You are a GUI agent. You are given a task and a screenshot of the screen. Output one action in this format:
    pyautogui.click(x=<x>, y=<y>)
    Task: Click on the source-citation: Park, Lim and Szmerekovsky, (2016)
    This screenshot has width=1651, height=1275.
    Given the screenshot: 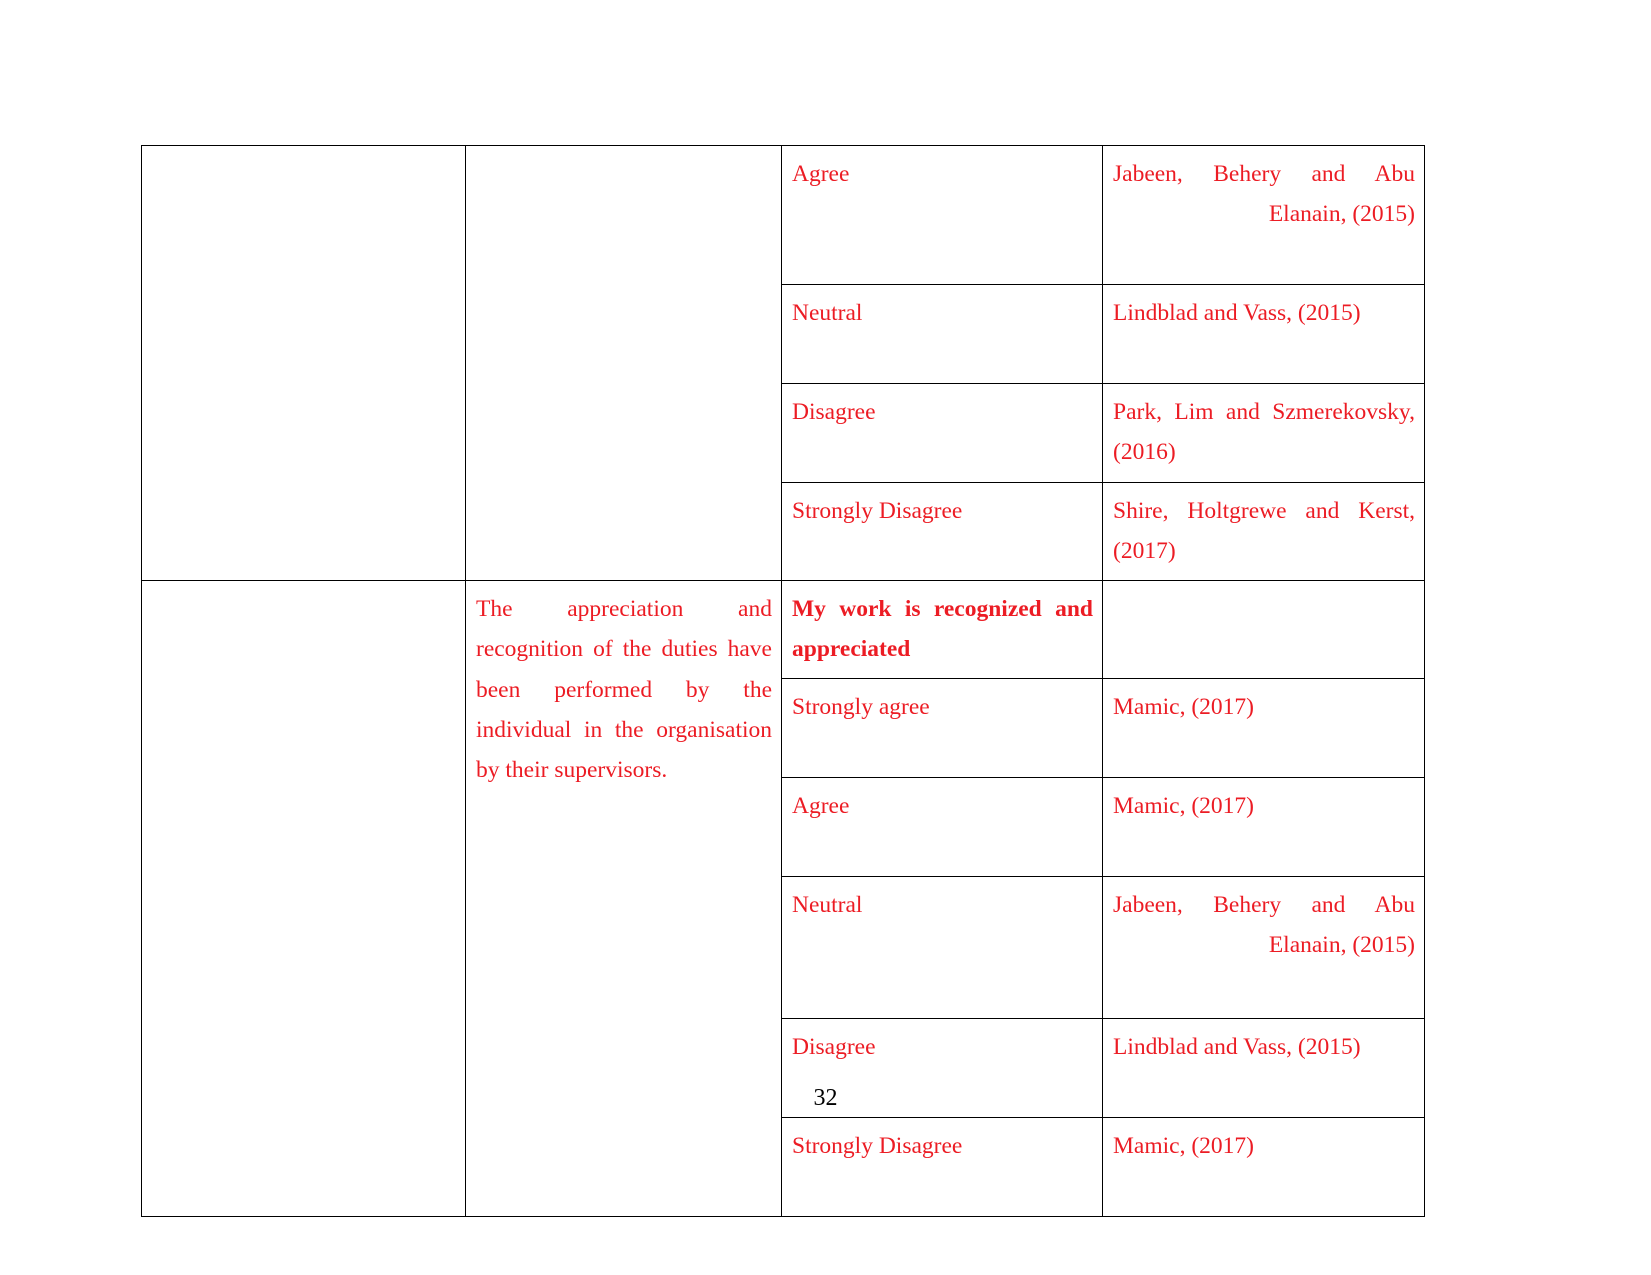 What is the action you would take?
    pyautogui.click(x=1264, y=432)
    